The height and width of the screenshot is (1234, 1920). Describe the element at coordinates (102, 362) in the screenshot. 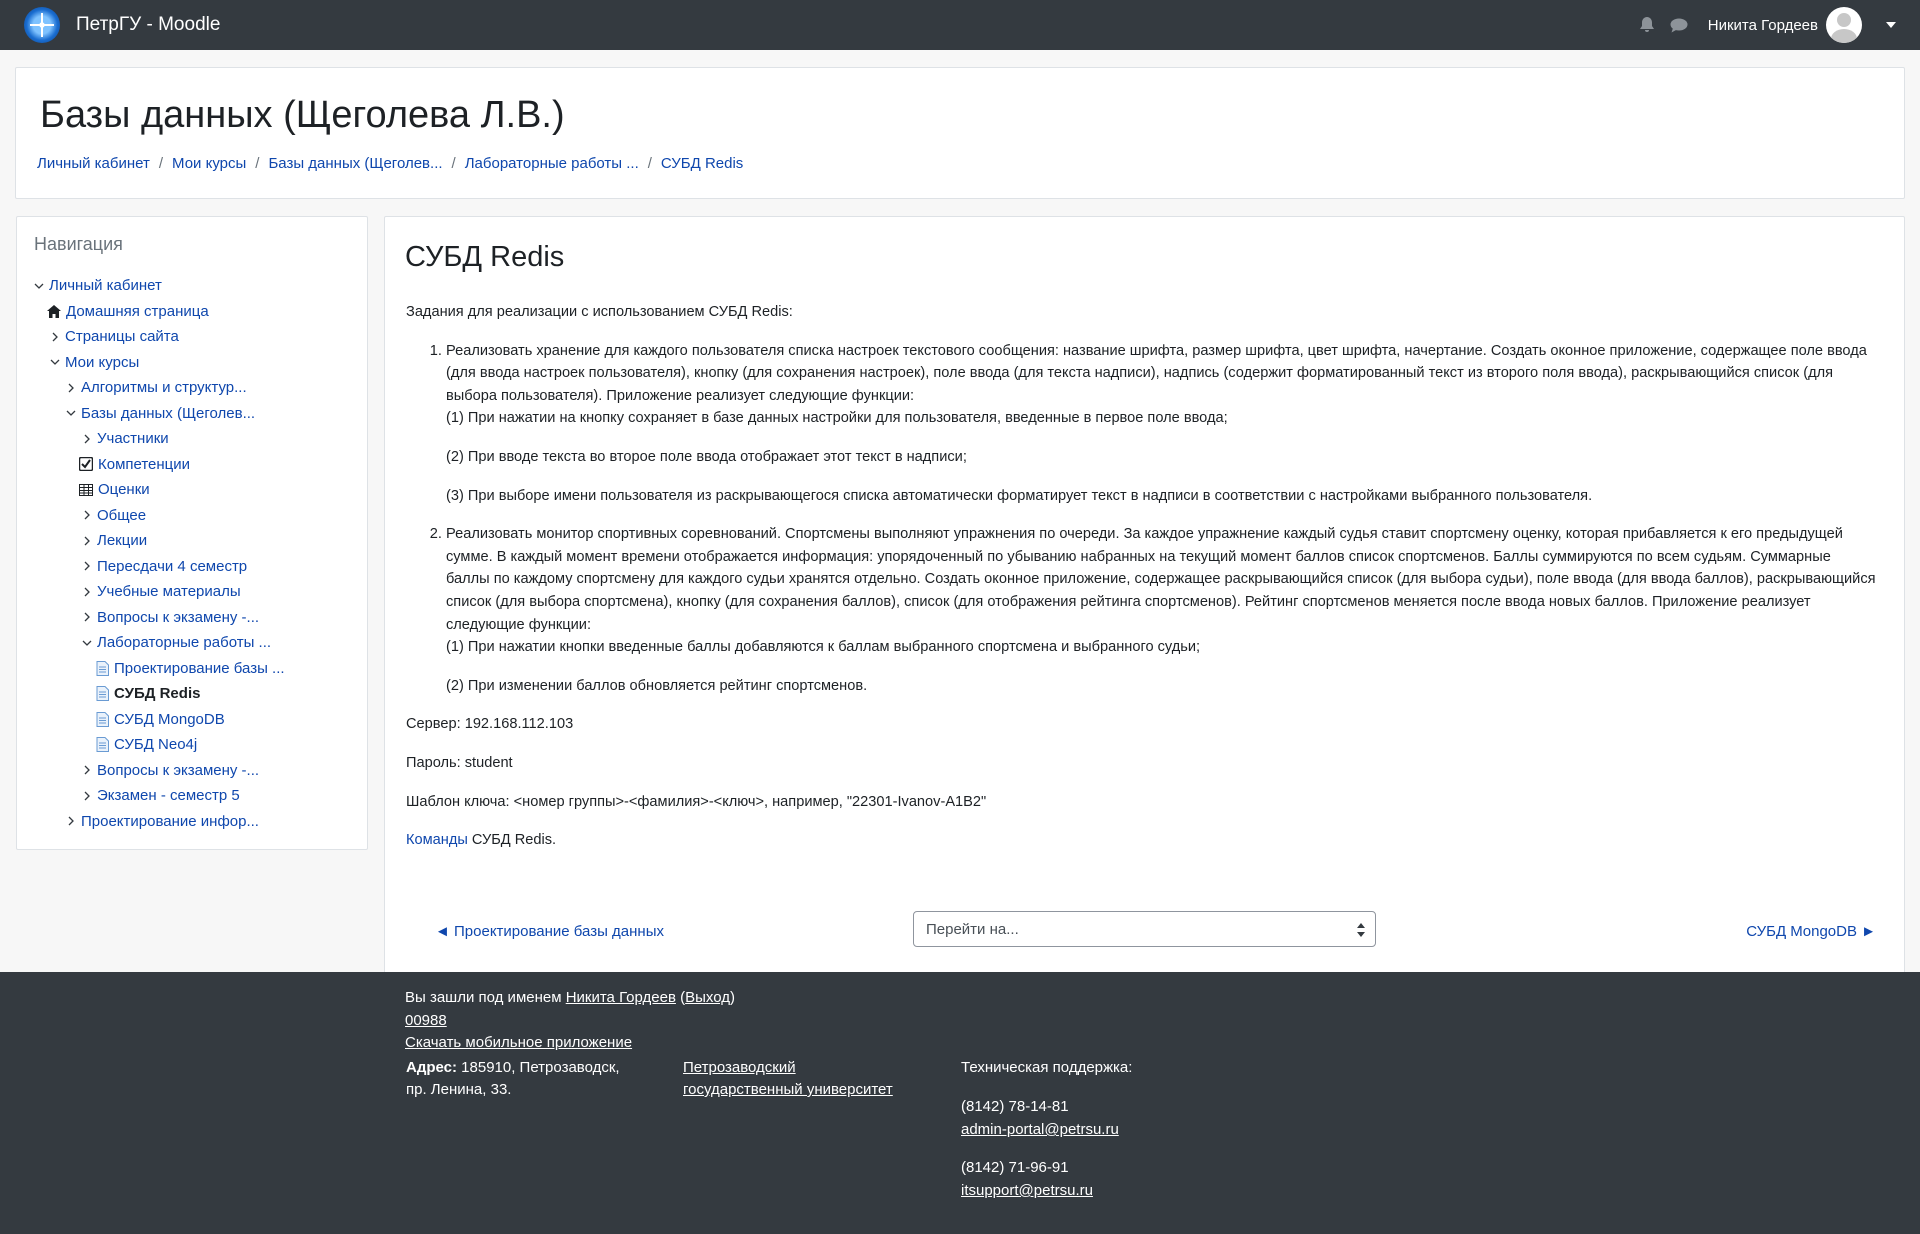

I see `nav-tree-item-label: Мои курсы` at that location.